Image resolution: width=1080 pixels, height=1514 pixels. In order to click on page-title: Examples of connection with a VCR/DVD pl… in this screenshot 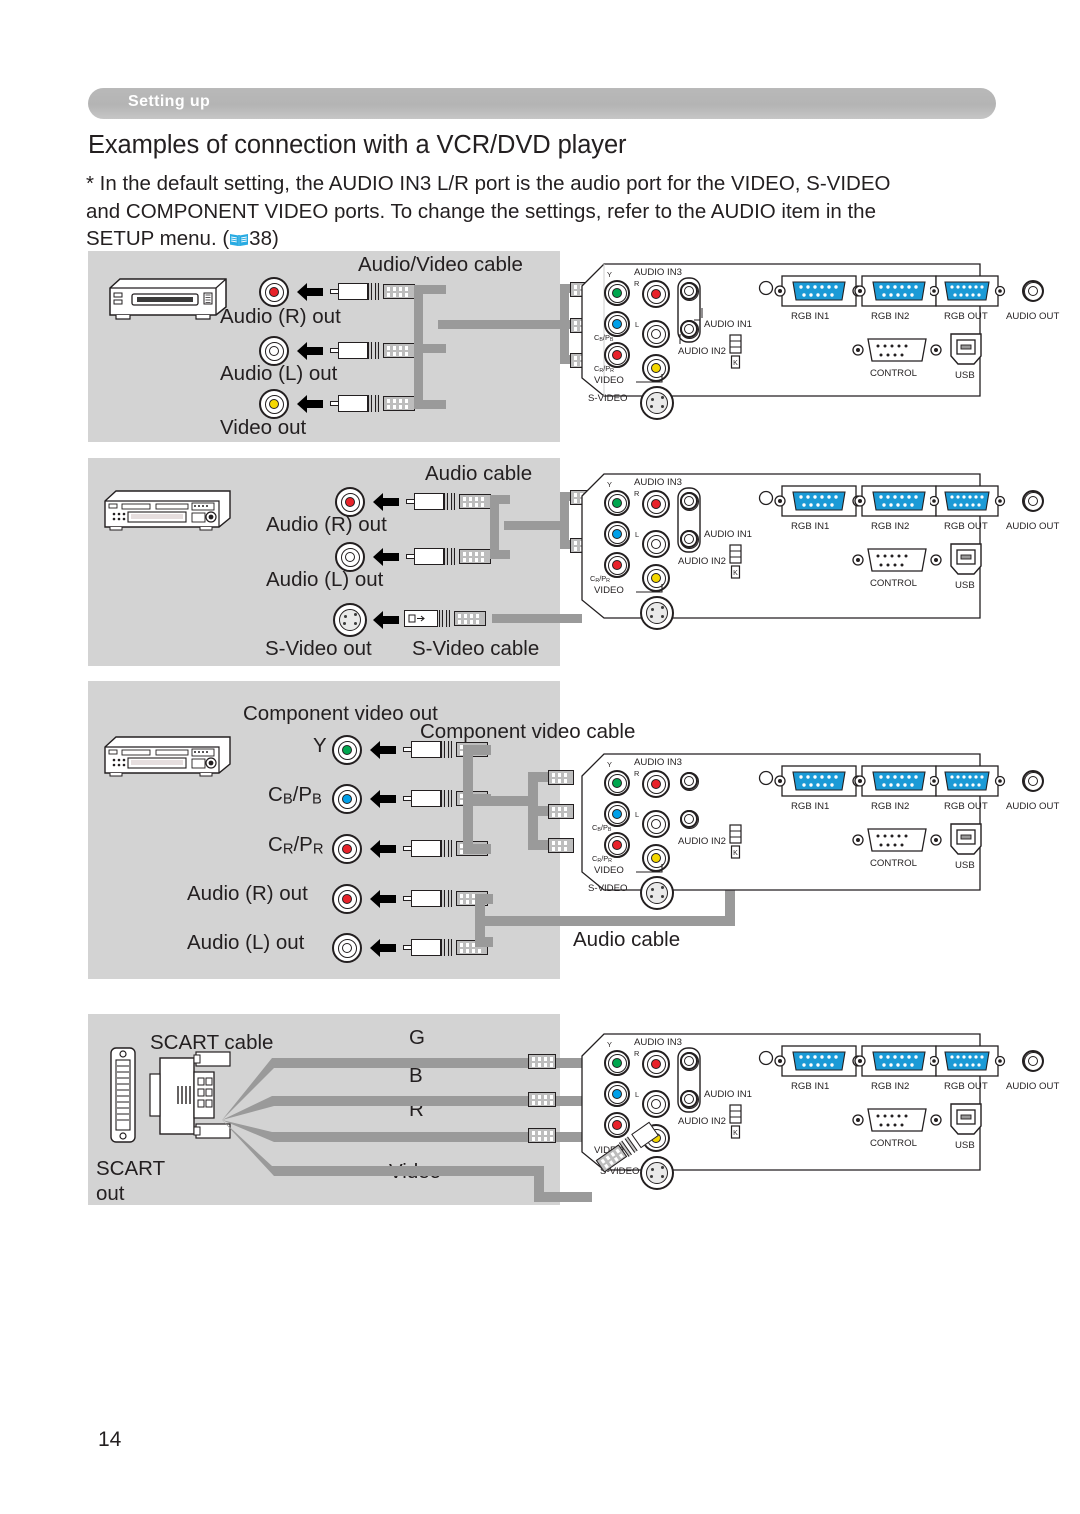, I will do `click(357, 145)`.